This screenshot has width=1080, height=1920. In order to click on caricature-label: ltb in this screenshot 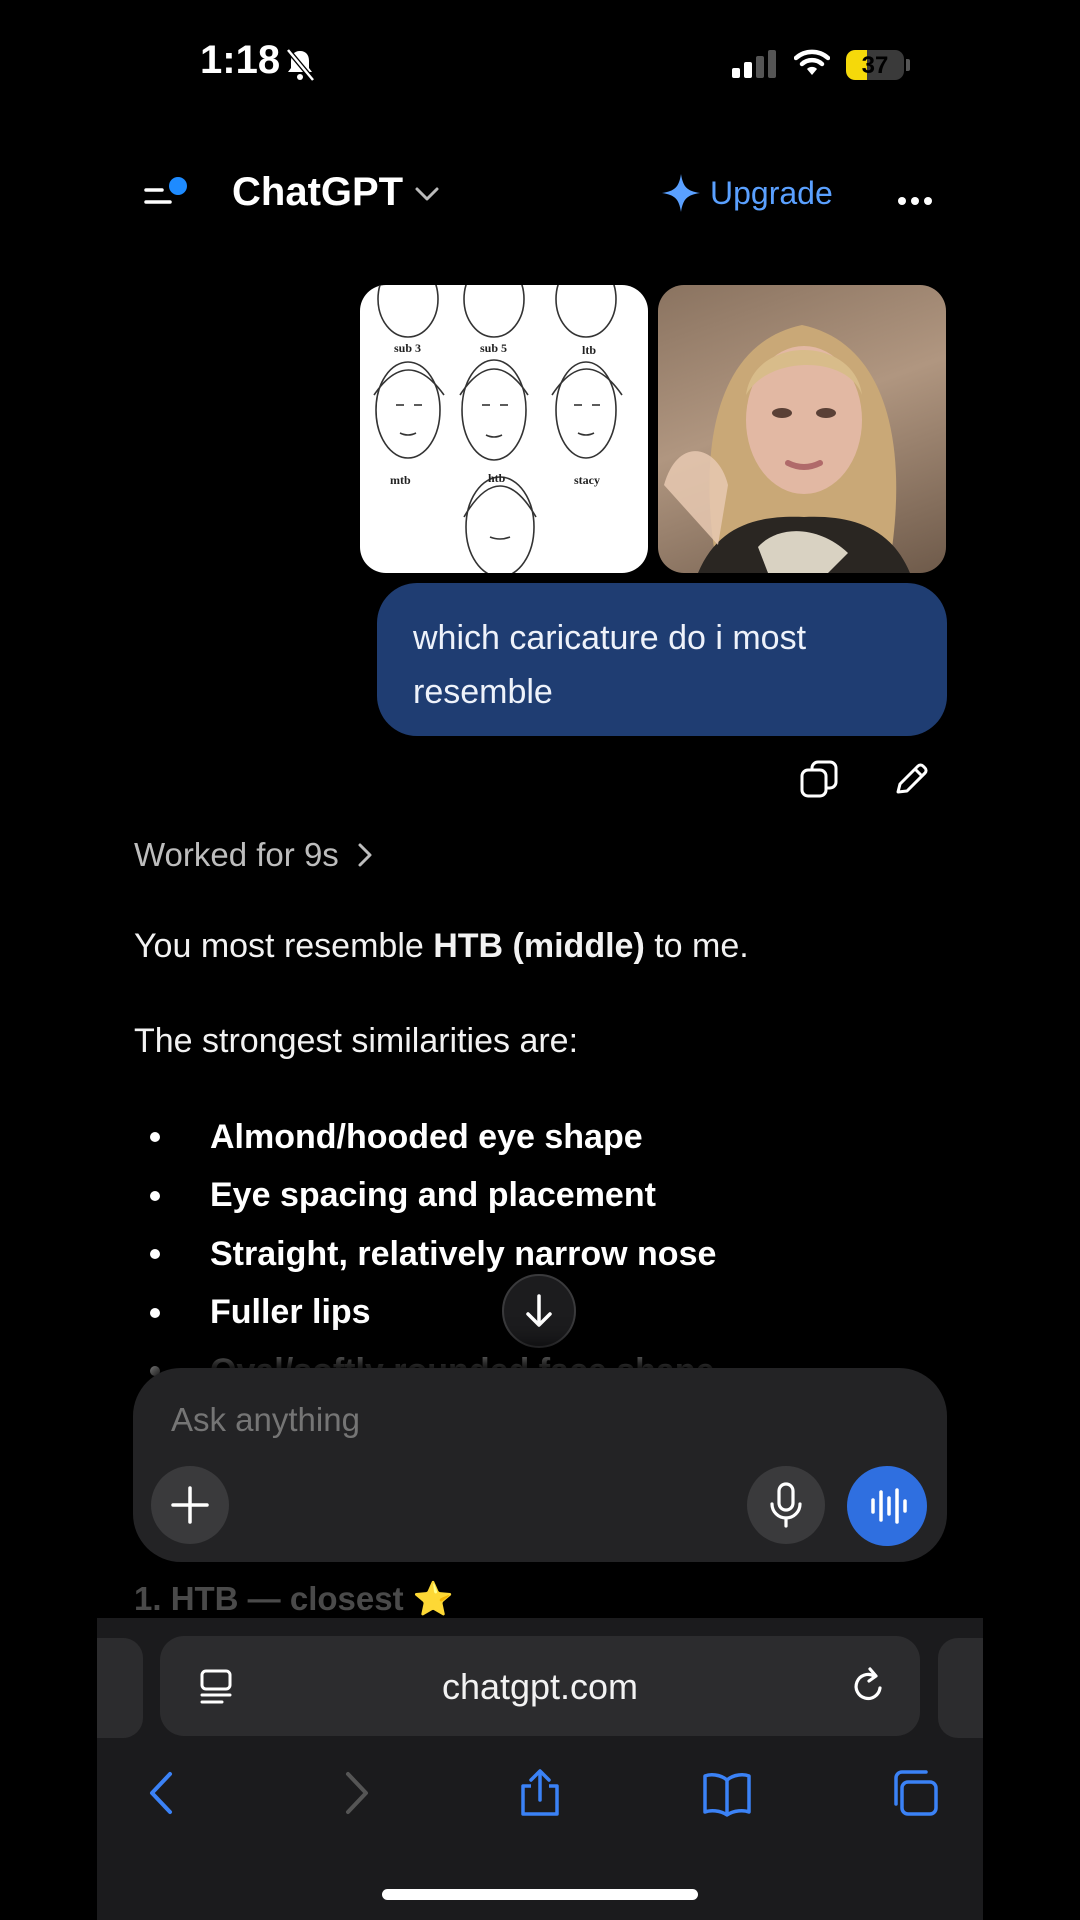, I will do `click(589, 350)`.